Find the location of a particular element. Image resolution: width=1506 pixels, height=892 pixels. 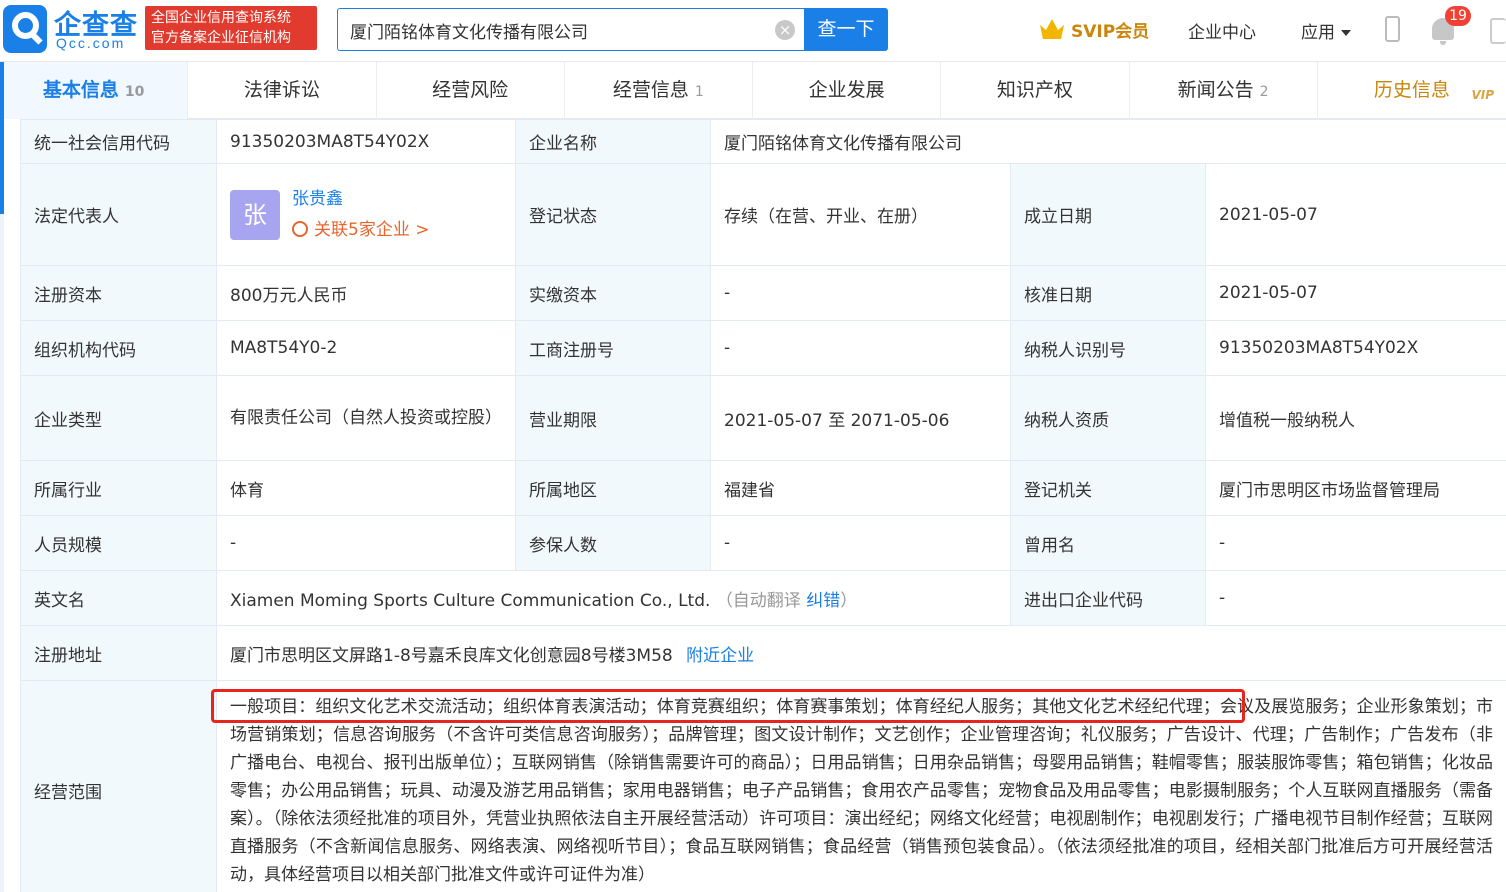

mobile-phone-icon is located at coordinates (1392, 29).